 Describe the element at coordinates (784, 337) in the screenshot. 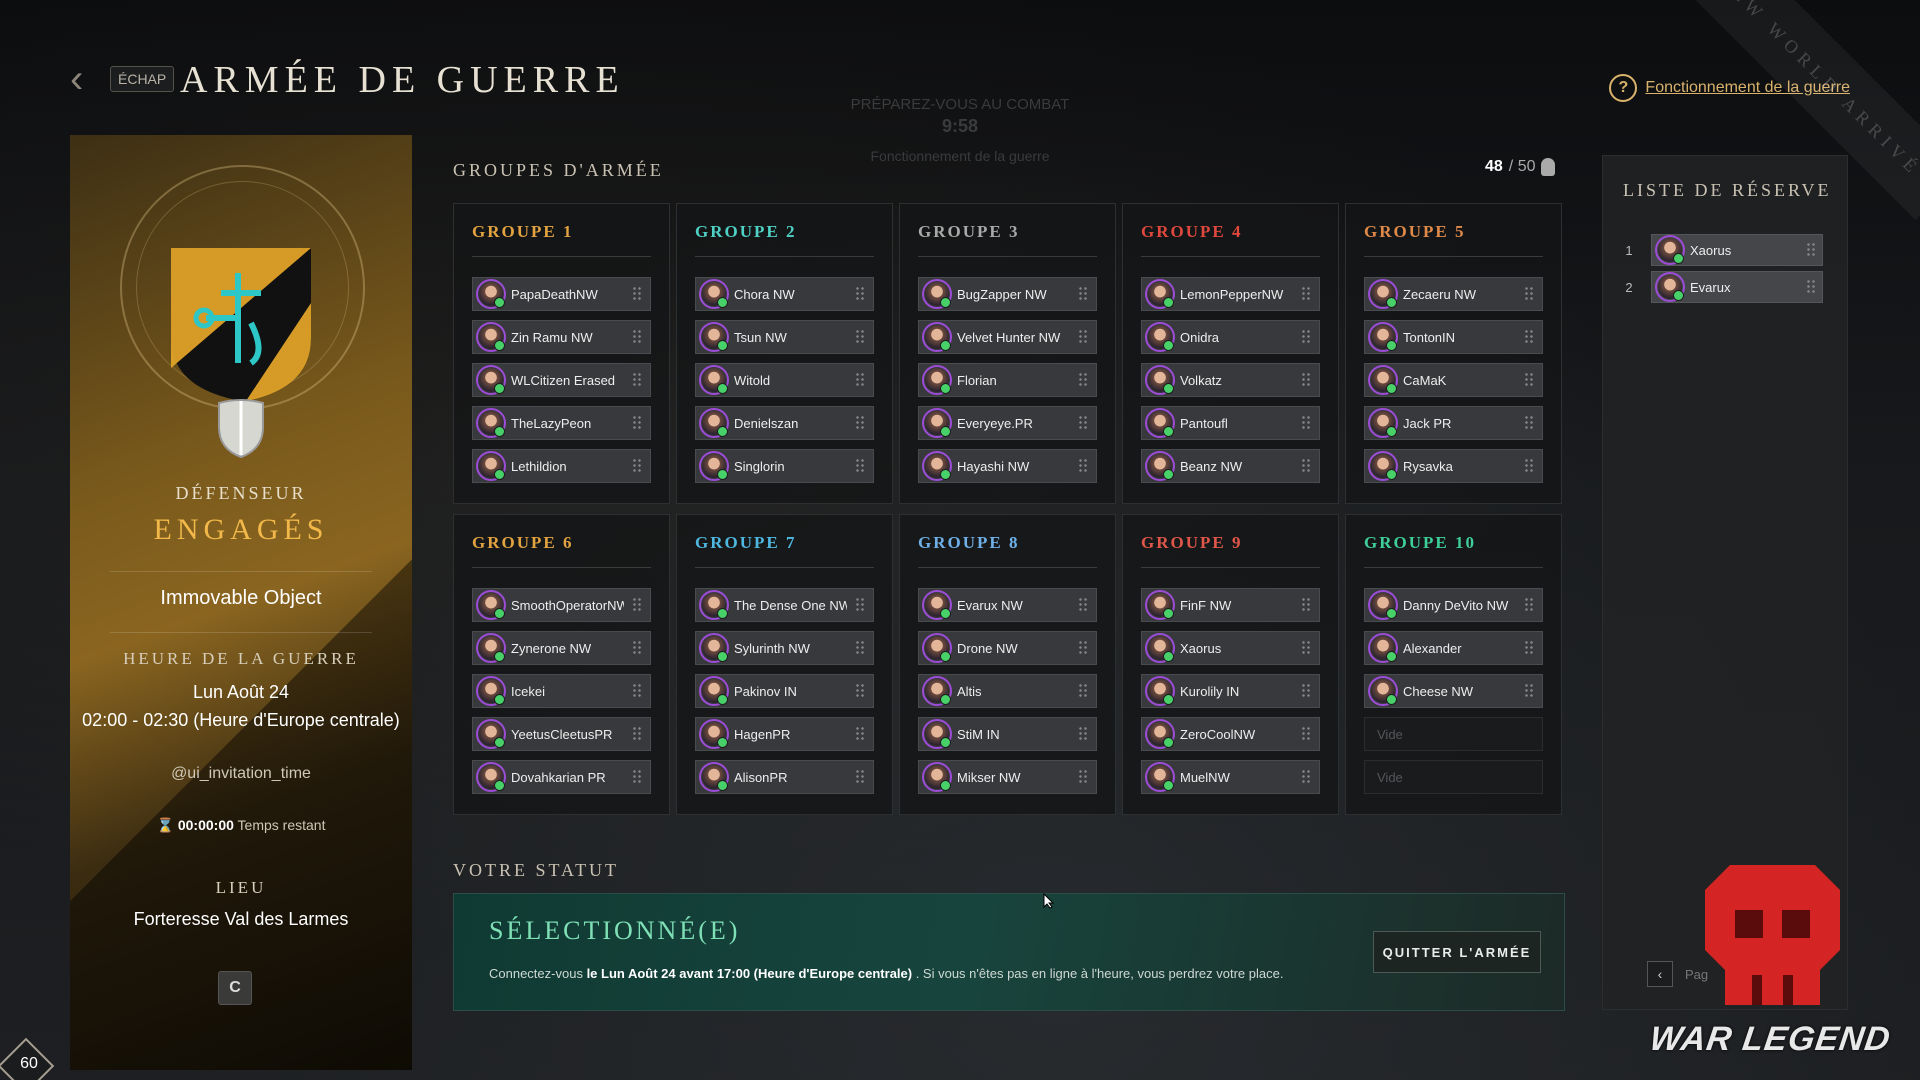

I see `group-member: Tsun NW` at that location.